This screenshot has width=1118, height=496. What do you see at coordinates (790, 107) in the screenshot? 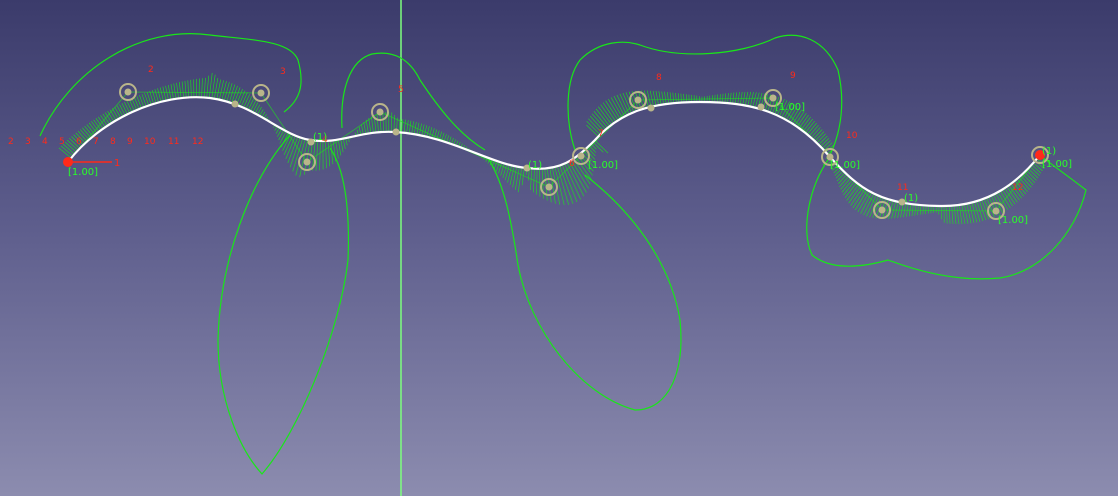
I see `weight-label-p6: [1.00]` at bounding box center [790, 107].